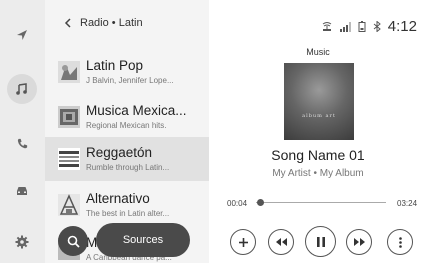 The width and height of the screenshot is (427, 263). I want to click on bluetooth-icon, so click(377, 26).